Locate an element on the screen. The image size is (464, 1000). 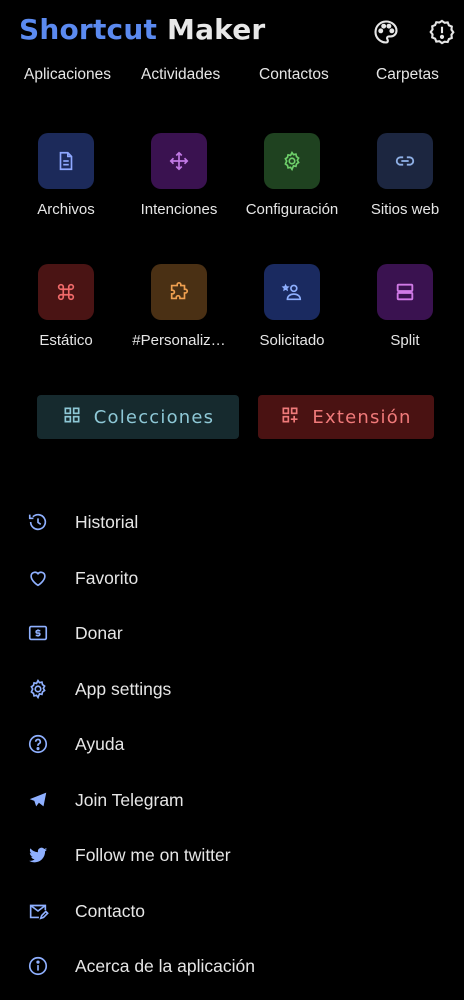
file-icon is located at coordinates (66, 161).